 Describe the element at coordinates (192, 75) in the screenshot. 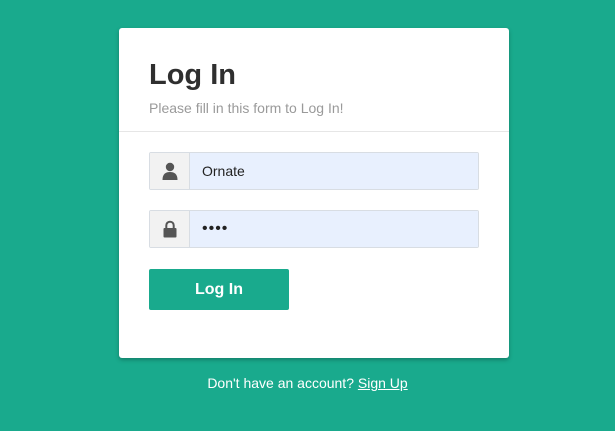

I see `page-title: Log In` at that location.